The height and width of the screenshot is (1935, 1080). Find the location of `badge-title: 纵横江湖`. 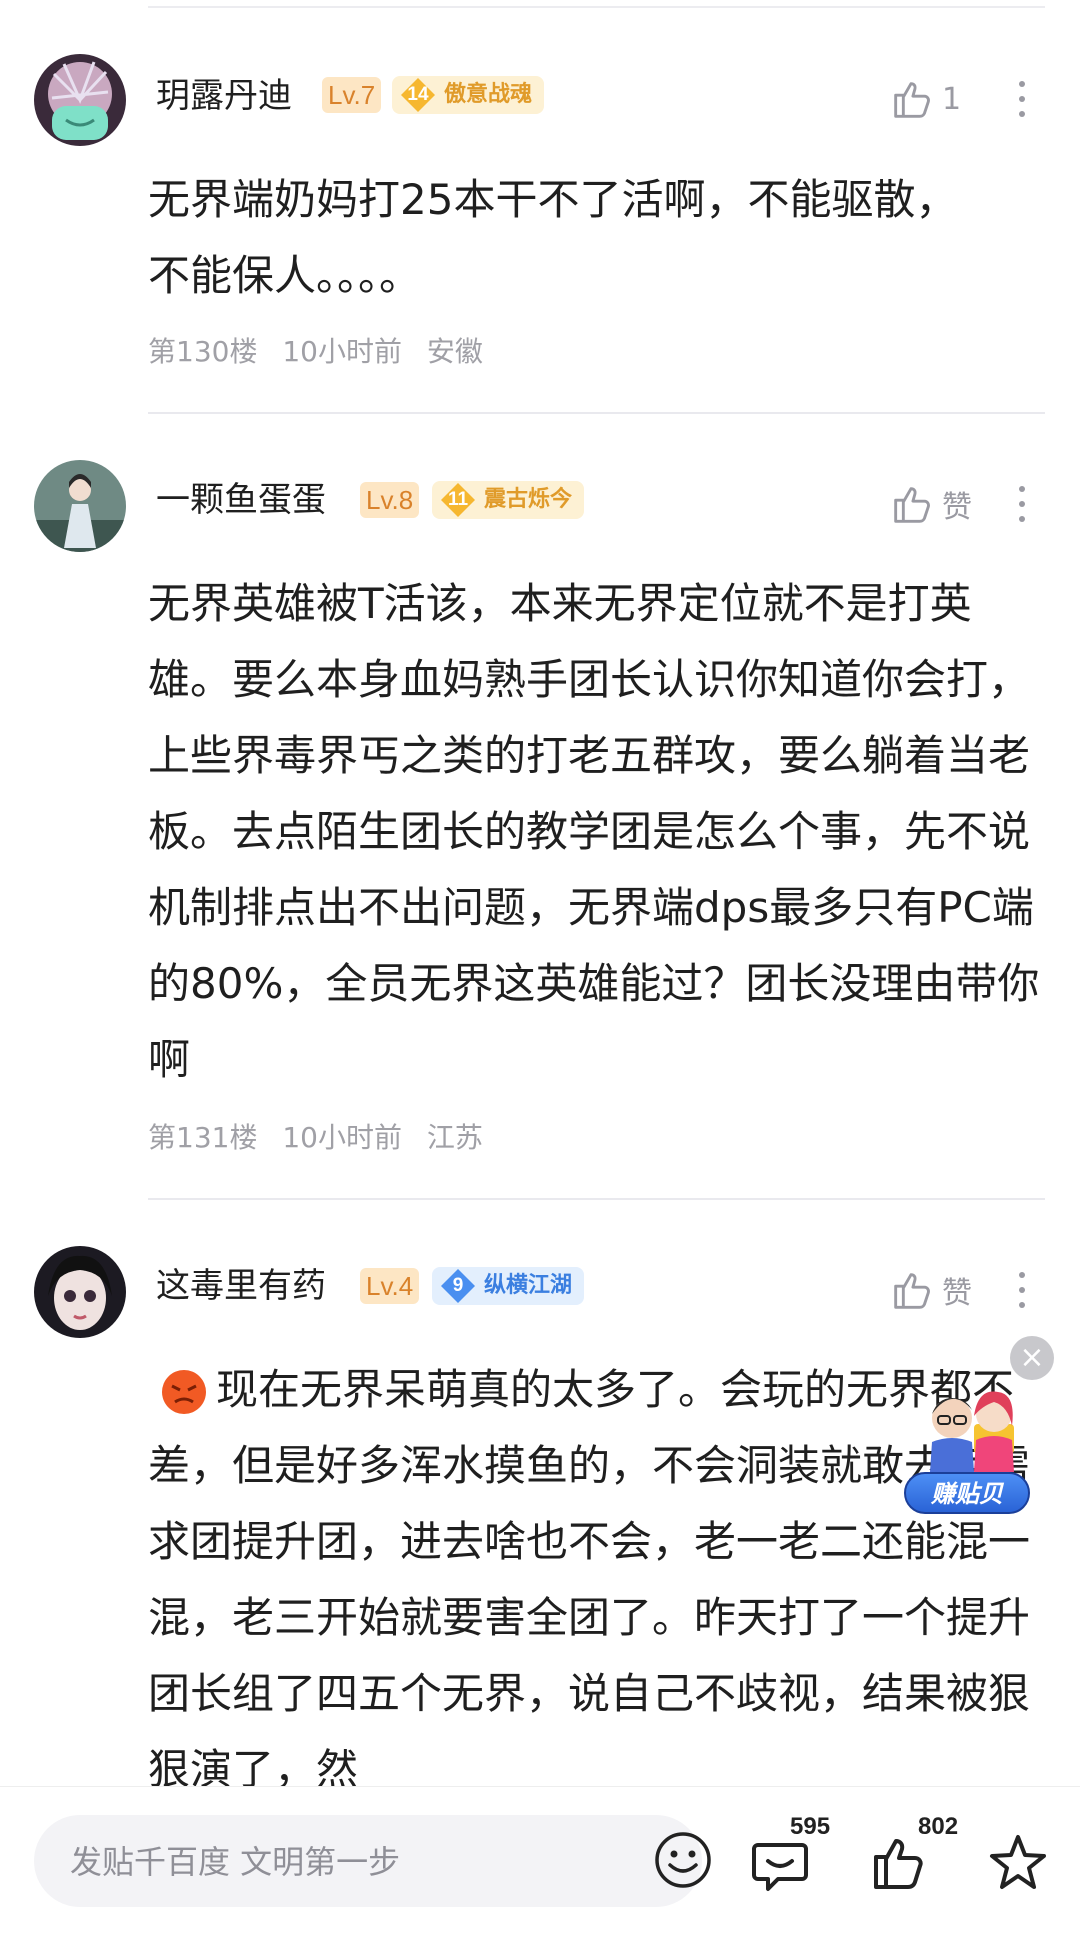

badge-title: 纵横江湖 is located at coordinates (528, 1285).